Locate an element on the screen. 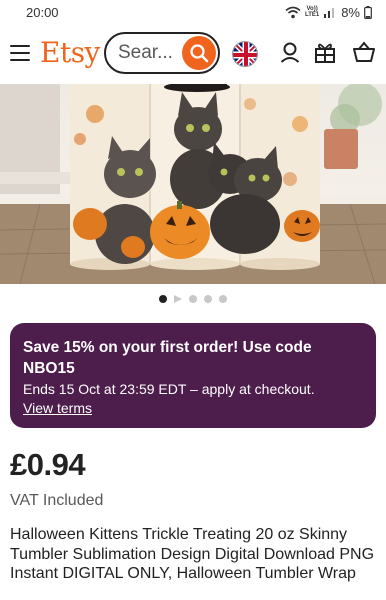  uk-flag-icon is located at coordinates (245, 54).